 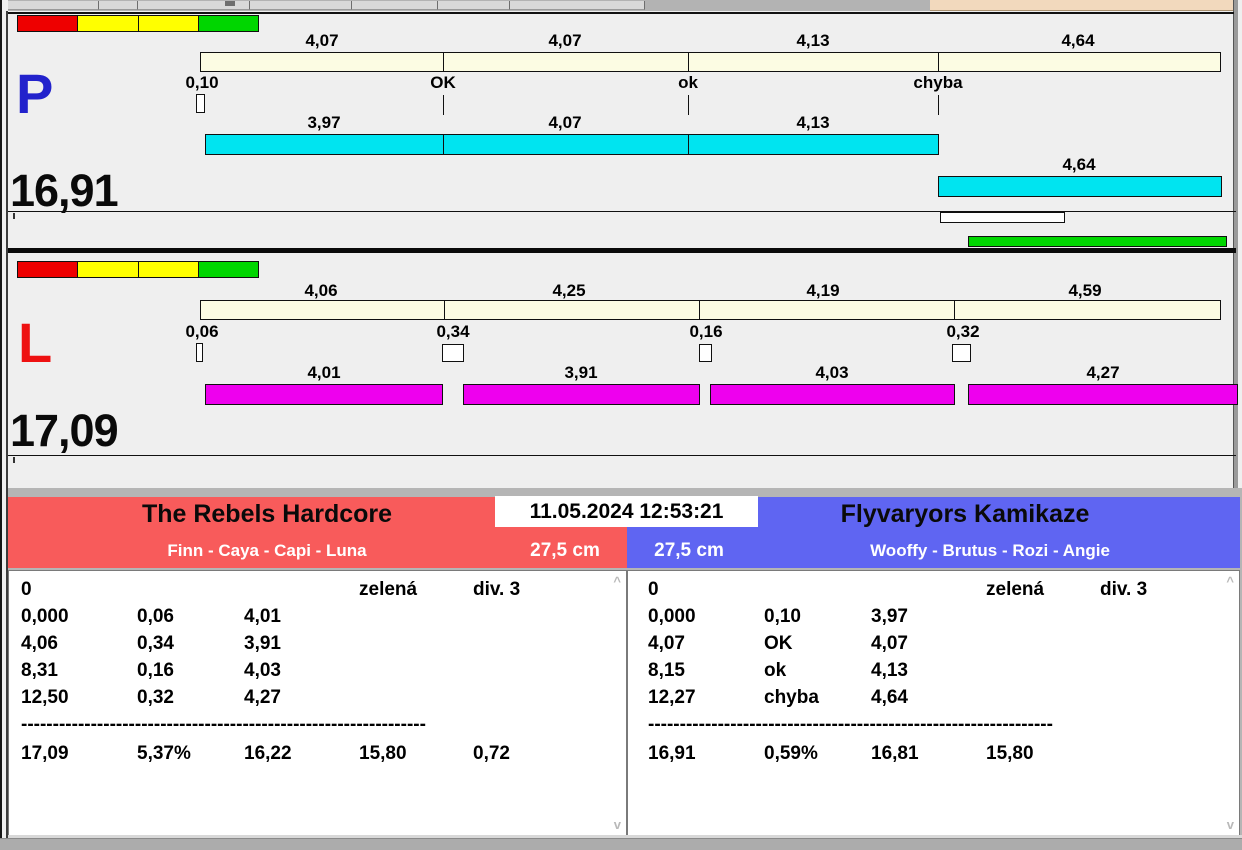 I want to click on lane-l-changeover-label-3: 0,16, so click(x=706, y=331).